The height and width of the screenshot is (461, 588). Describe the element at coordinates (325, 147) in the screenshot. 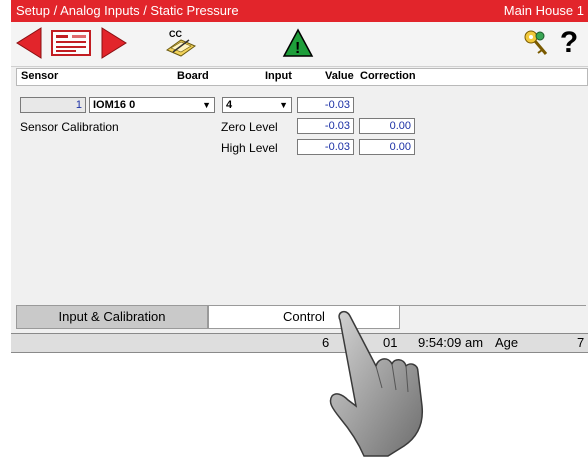

I see `high-level-value: -0.03` at that location.